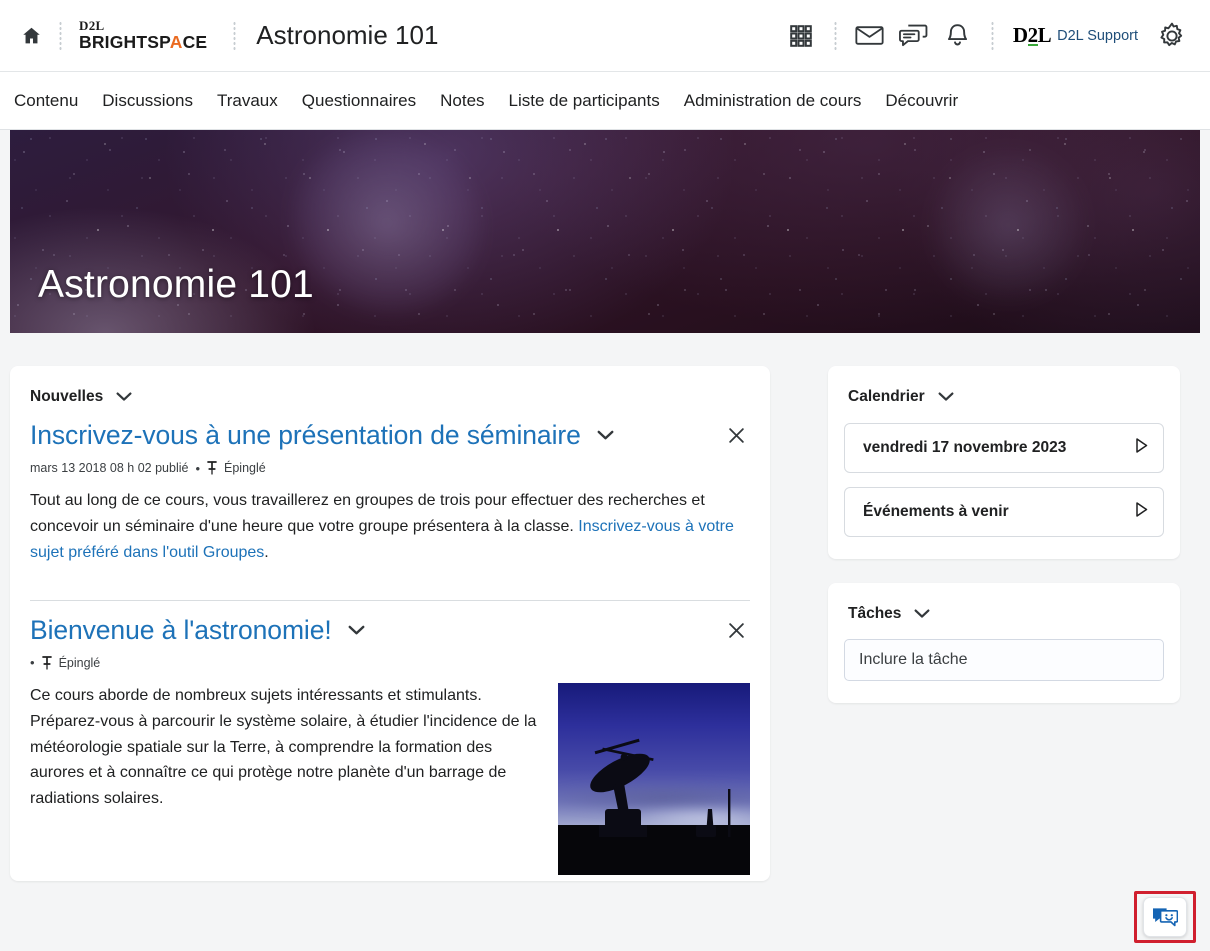 The width and height of the screenshot is (1210, 951). I want to click on chat-support-button, so click(1165, 917).